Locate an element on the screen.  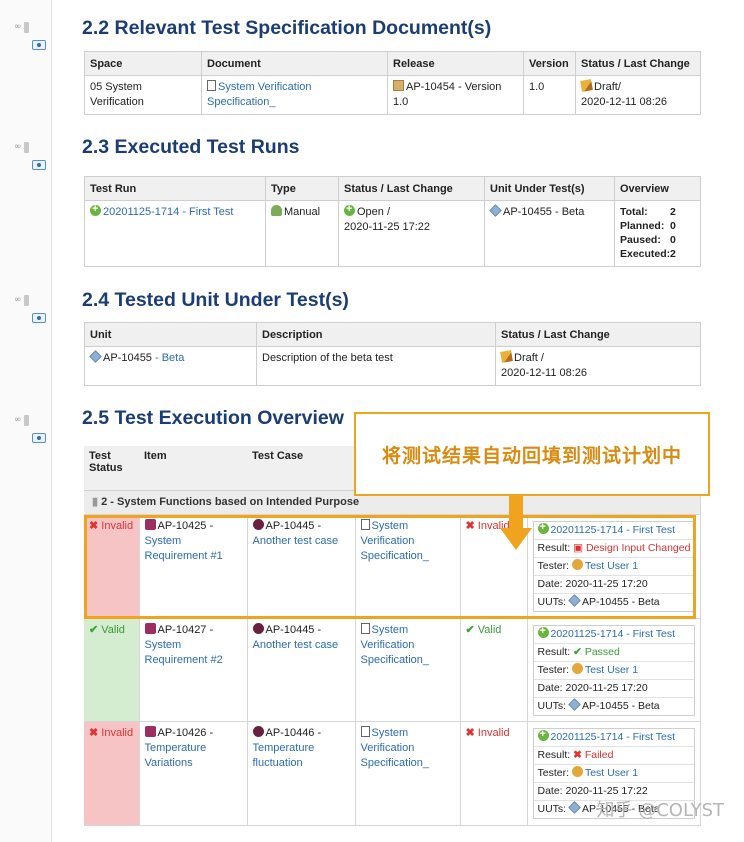
open-status-icon is located at coordinates (349, 209).